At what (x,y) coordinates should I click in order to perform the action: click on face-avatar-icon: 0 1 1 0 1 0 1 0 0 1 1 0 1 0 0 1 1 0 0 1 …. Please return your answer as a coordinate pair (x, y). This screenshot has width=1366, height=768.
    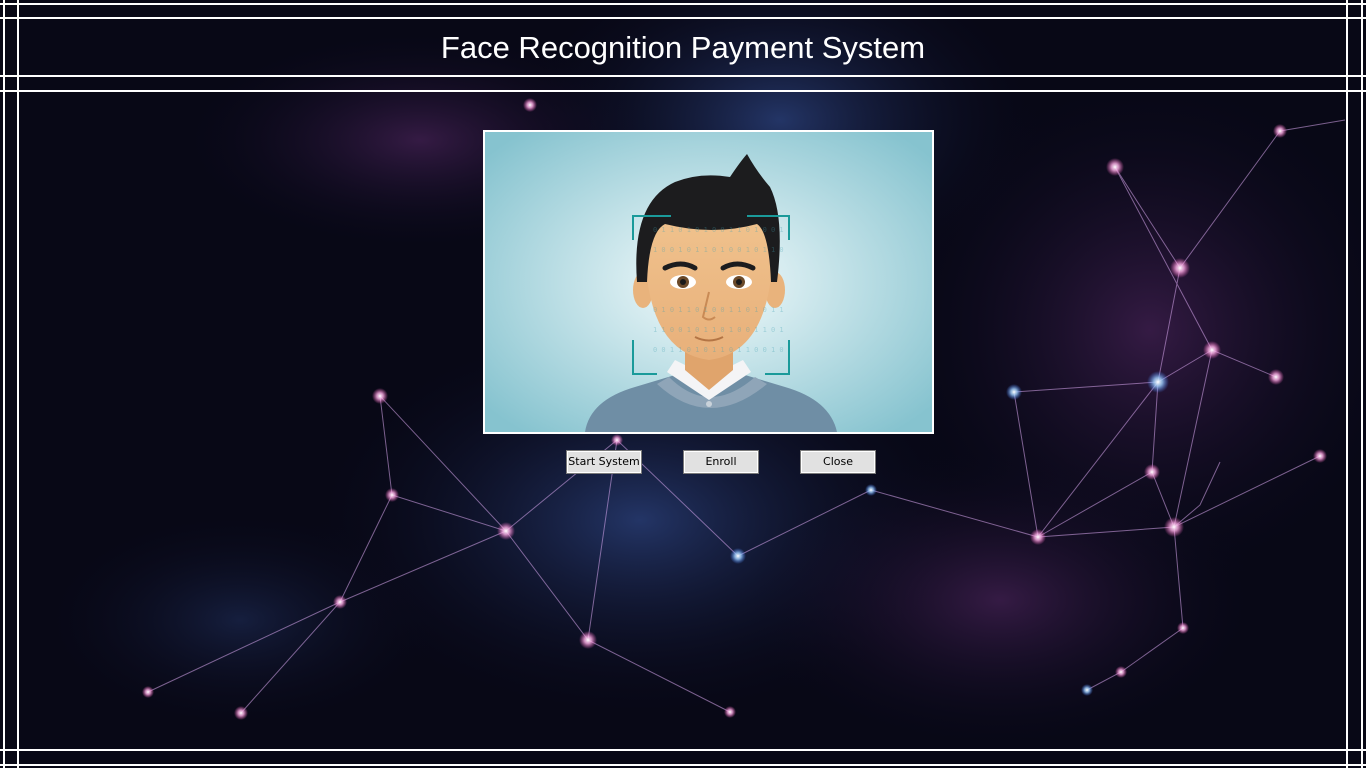
    Looking at the image, I should click on (708, 282).